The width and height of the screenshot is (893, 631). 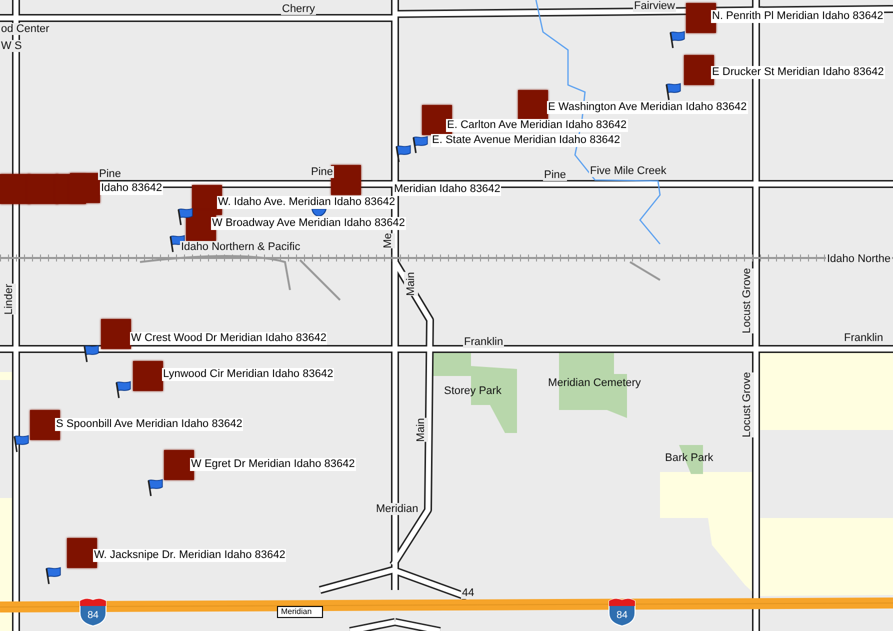 What do you see at coordinates (537, 125) in the screenshot?
I see `address-label: E. Carlton Ave Meridian Idaho 83642` at bounding box center [537, 125].